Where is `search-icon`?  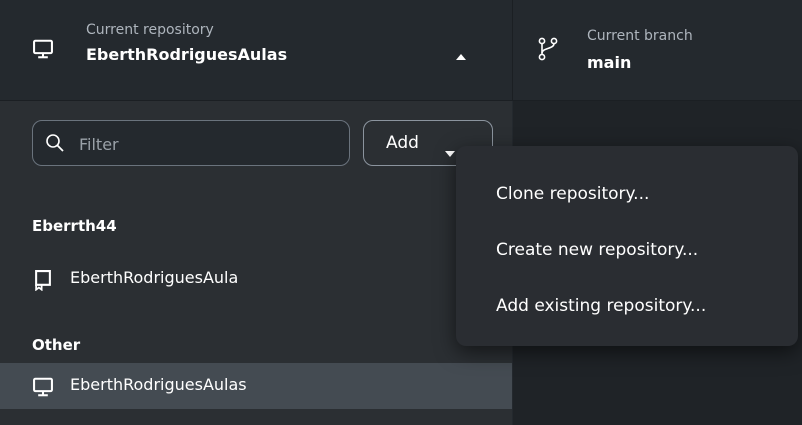
search-icon is located at coordinates (55, 145).